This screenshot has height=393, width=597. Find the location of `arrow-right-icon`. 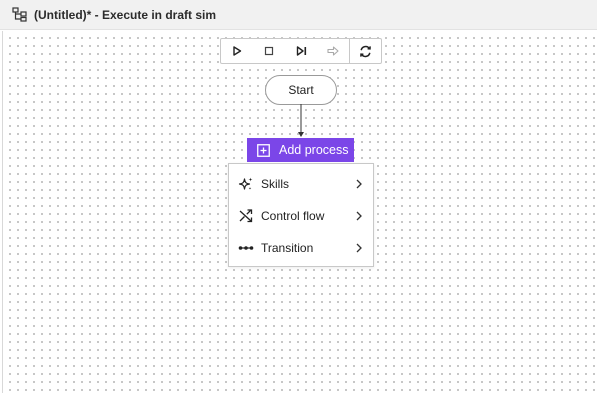

arrow-right-icon is located at coordinates (333, 51).